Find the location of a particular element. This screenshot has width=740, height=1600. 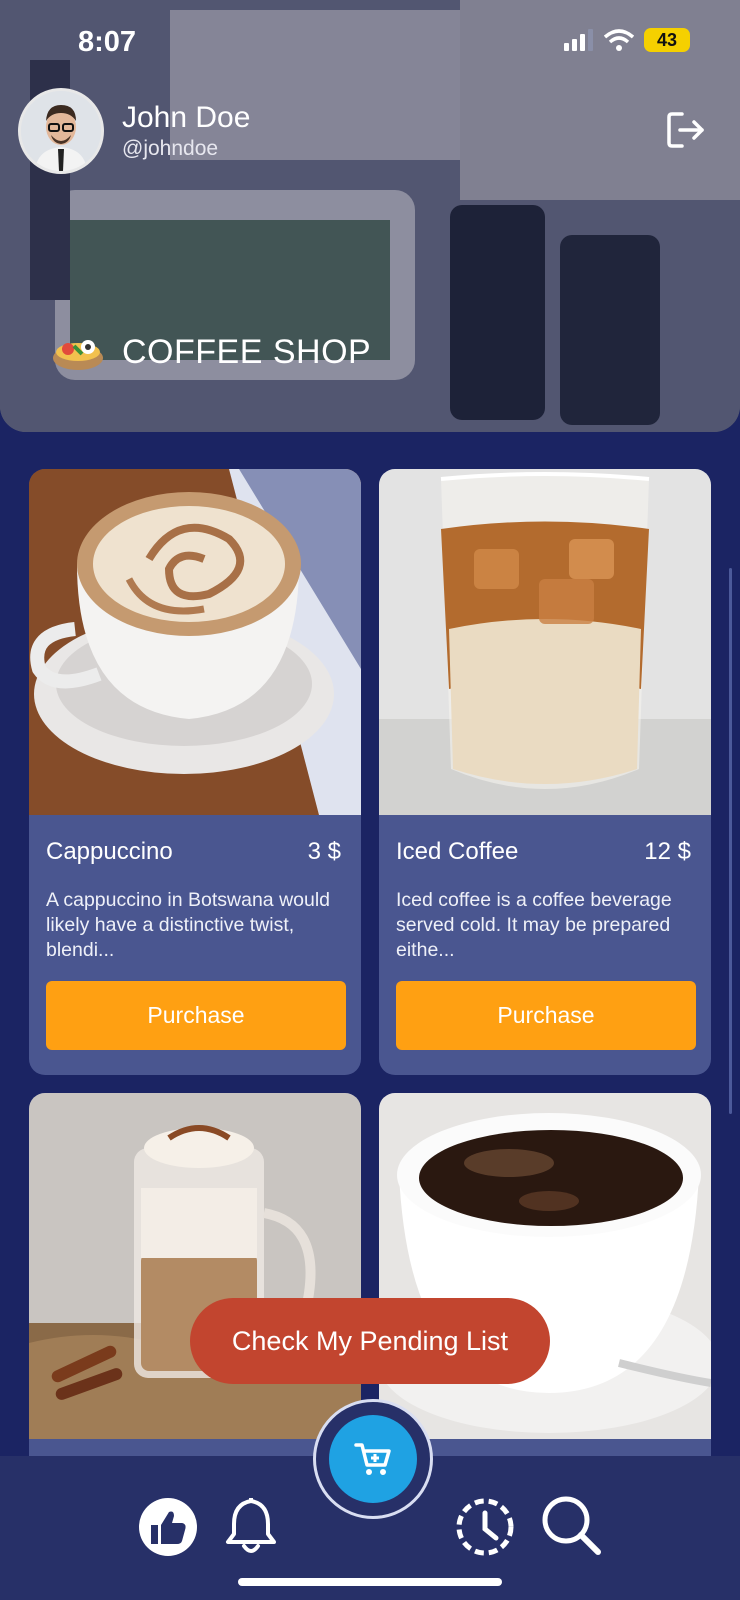

cart-icon is located at coordinates (372, 1459).